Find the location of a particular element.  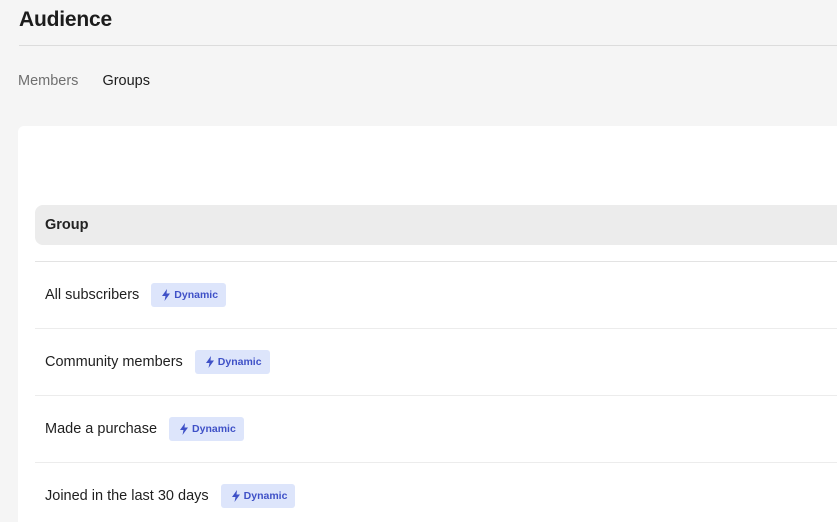

table-row: All subscribers Dynamic is located at coordinates (436, 295).